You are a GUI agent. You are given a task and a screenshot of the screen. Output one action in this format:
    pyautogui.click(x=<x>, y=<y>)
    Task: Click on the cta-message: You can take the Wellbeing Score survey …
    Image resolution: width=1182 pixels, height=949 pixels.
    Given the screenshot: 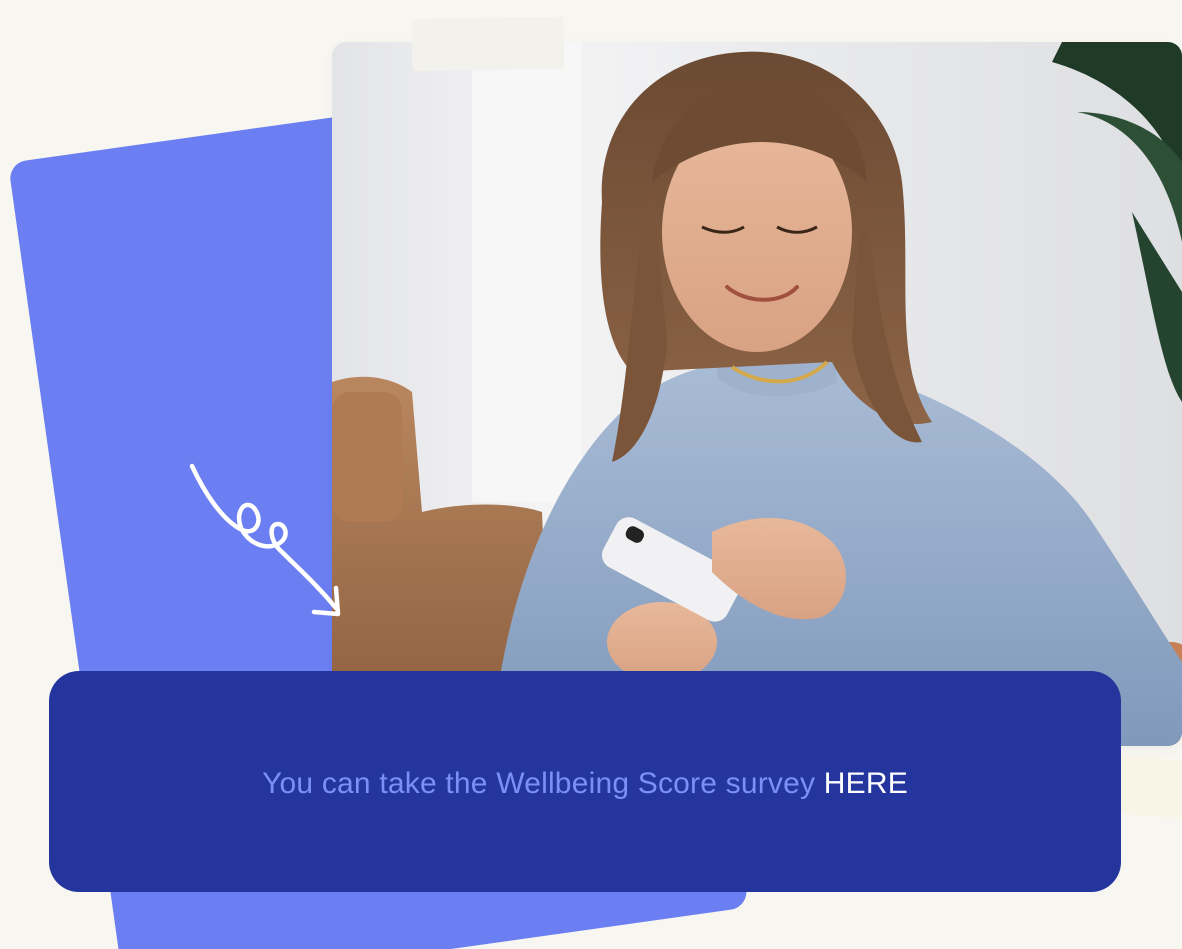 What is the action you would take?
    pyautogui.click(x=585, y=784)
    